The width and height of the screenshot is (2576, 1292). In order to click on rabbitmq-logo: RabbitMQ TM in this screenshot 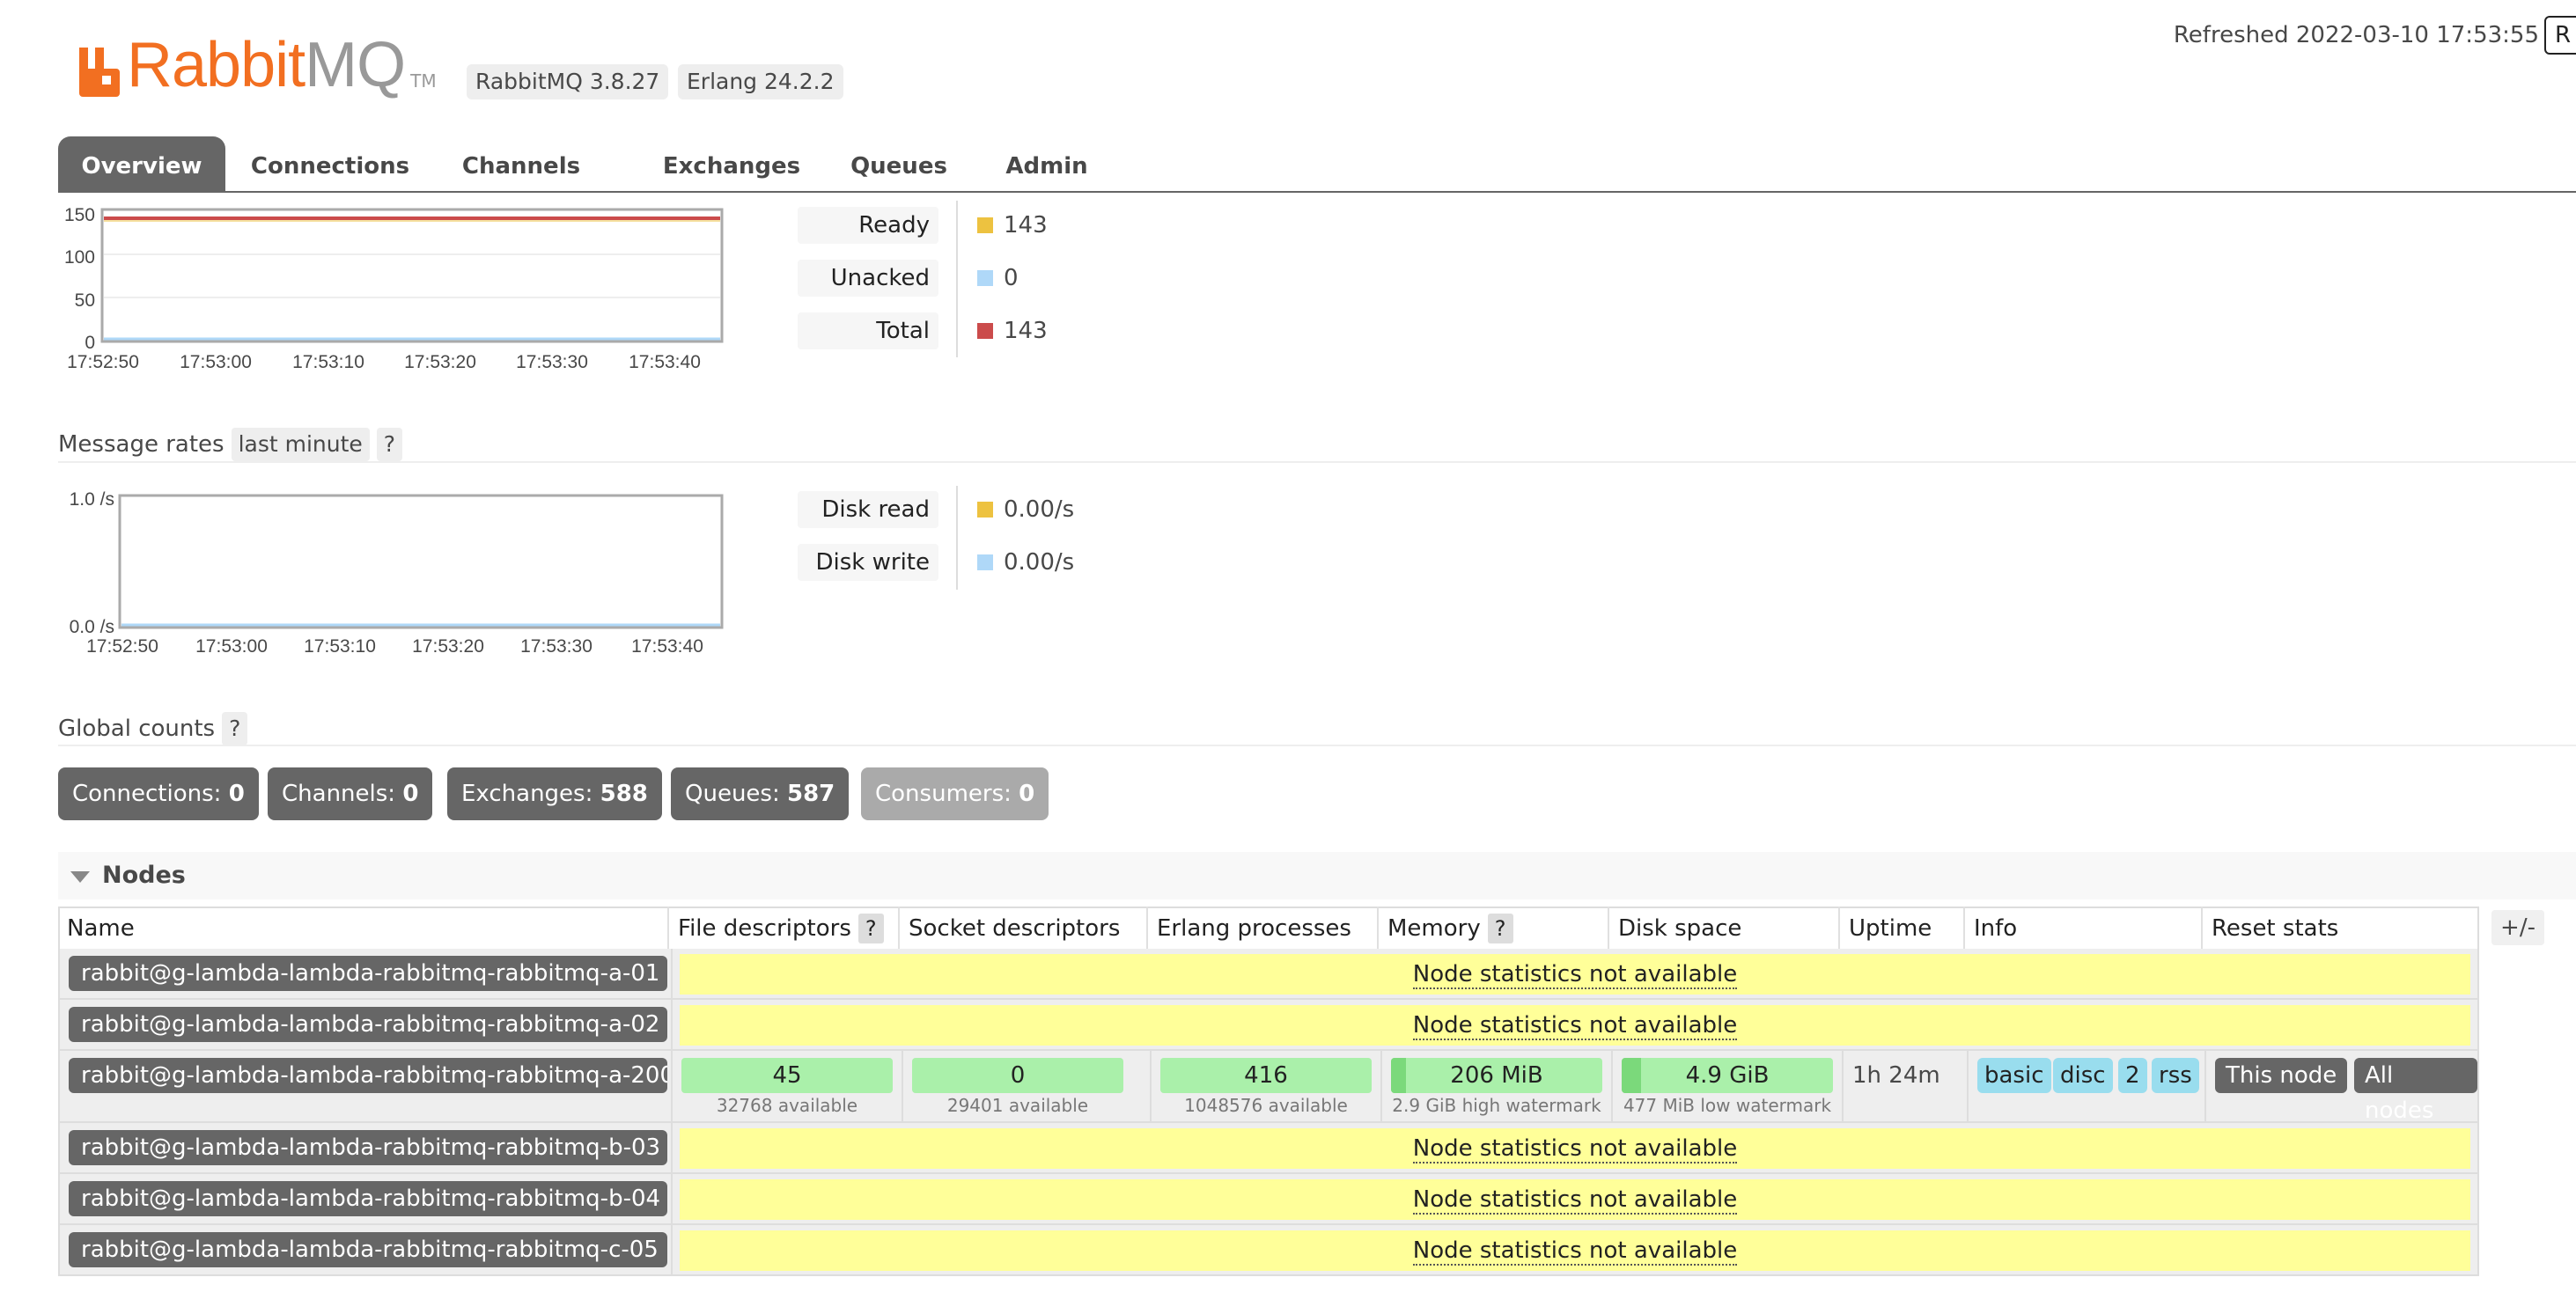, I will do `click(256, 64)`.